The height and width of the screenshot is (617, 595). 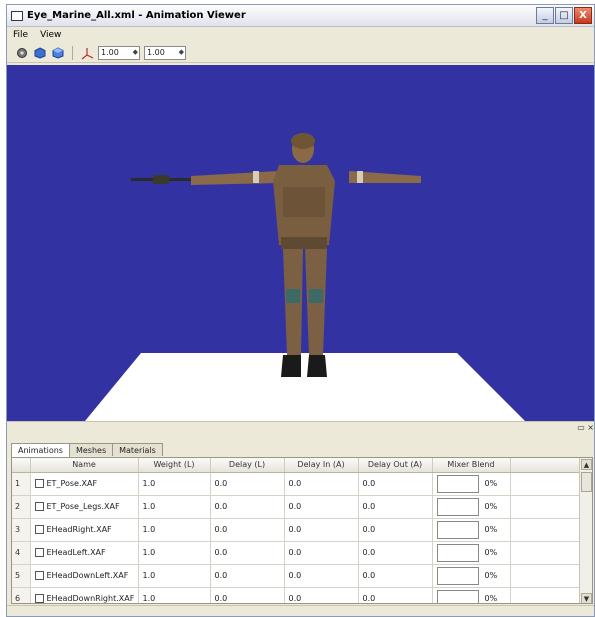 What do you see at coordinates (84, 576) in the screenshot?
I see `animation-name-cell: EHeadDownLeft.XAF` at bounding box center [84, 576].